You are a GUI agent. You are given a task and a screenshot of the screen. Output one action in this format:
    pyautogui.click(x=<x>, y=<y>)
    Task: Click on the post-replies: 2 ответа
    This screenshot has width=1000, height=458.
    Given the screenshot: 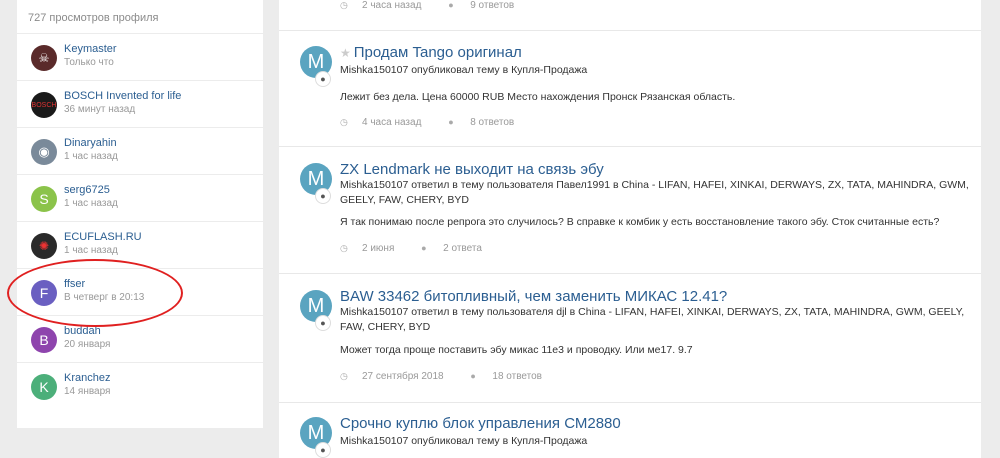 What is the action you would take?
    pyautogui.click(x=462, y=248)
    